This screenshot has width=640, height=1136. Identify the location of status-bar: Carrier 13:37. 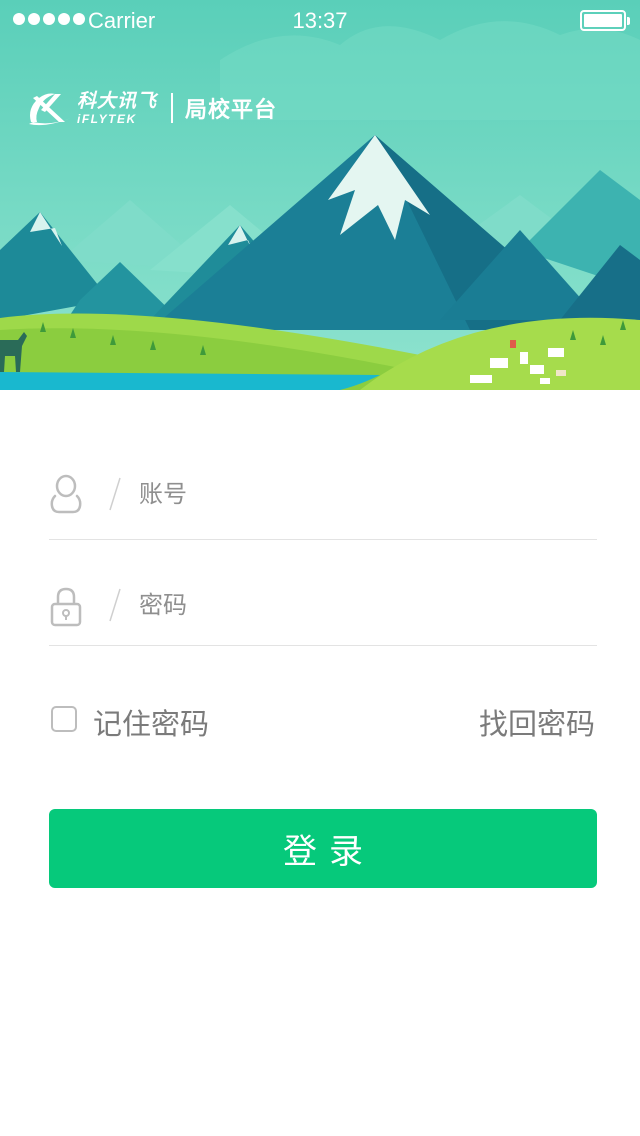
(320, 20).